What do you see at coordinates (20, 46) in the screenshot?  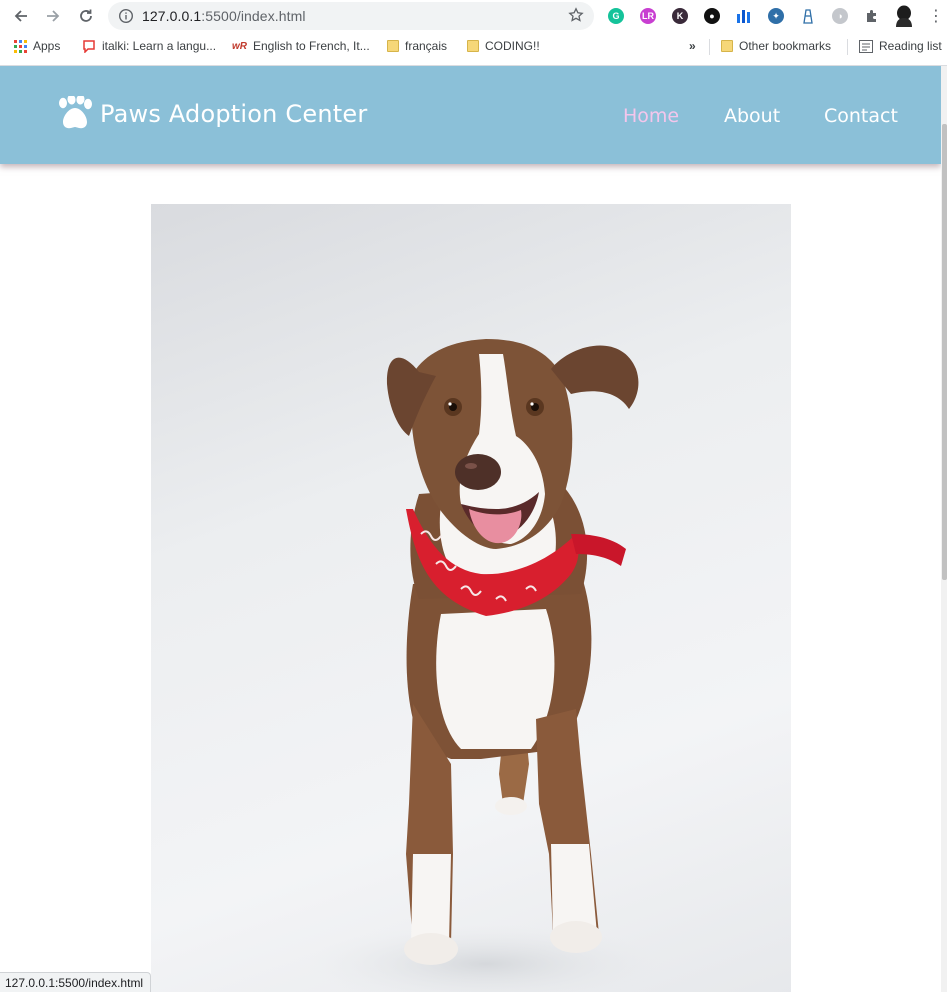 I see `apps-grid-icon` at bounding box center [20, 46].